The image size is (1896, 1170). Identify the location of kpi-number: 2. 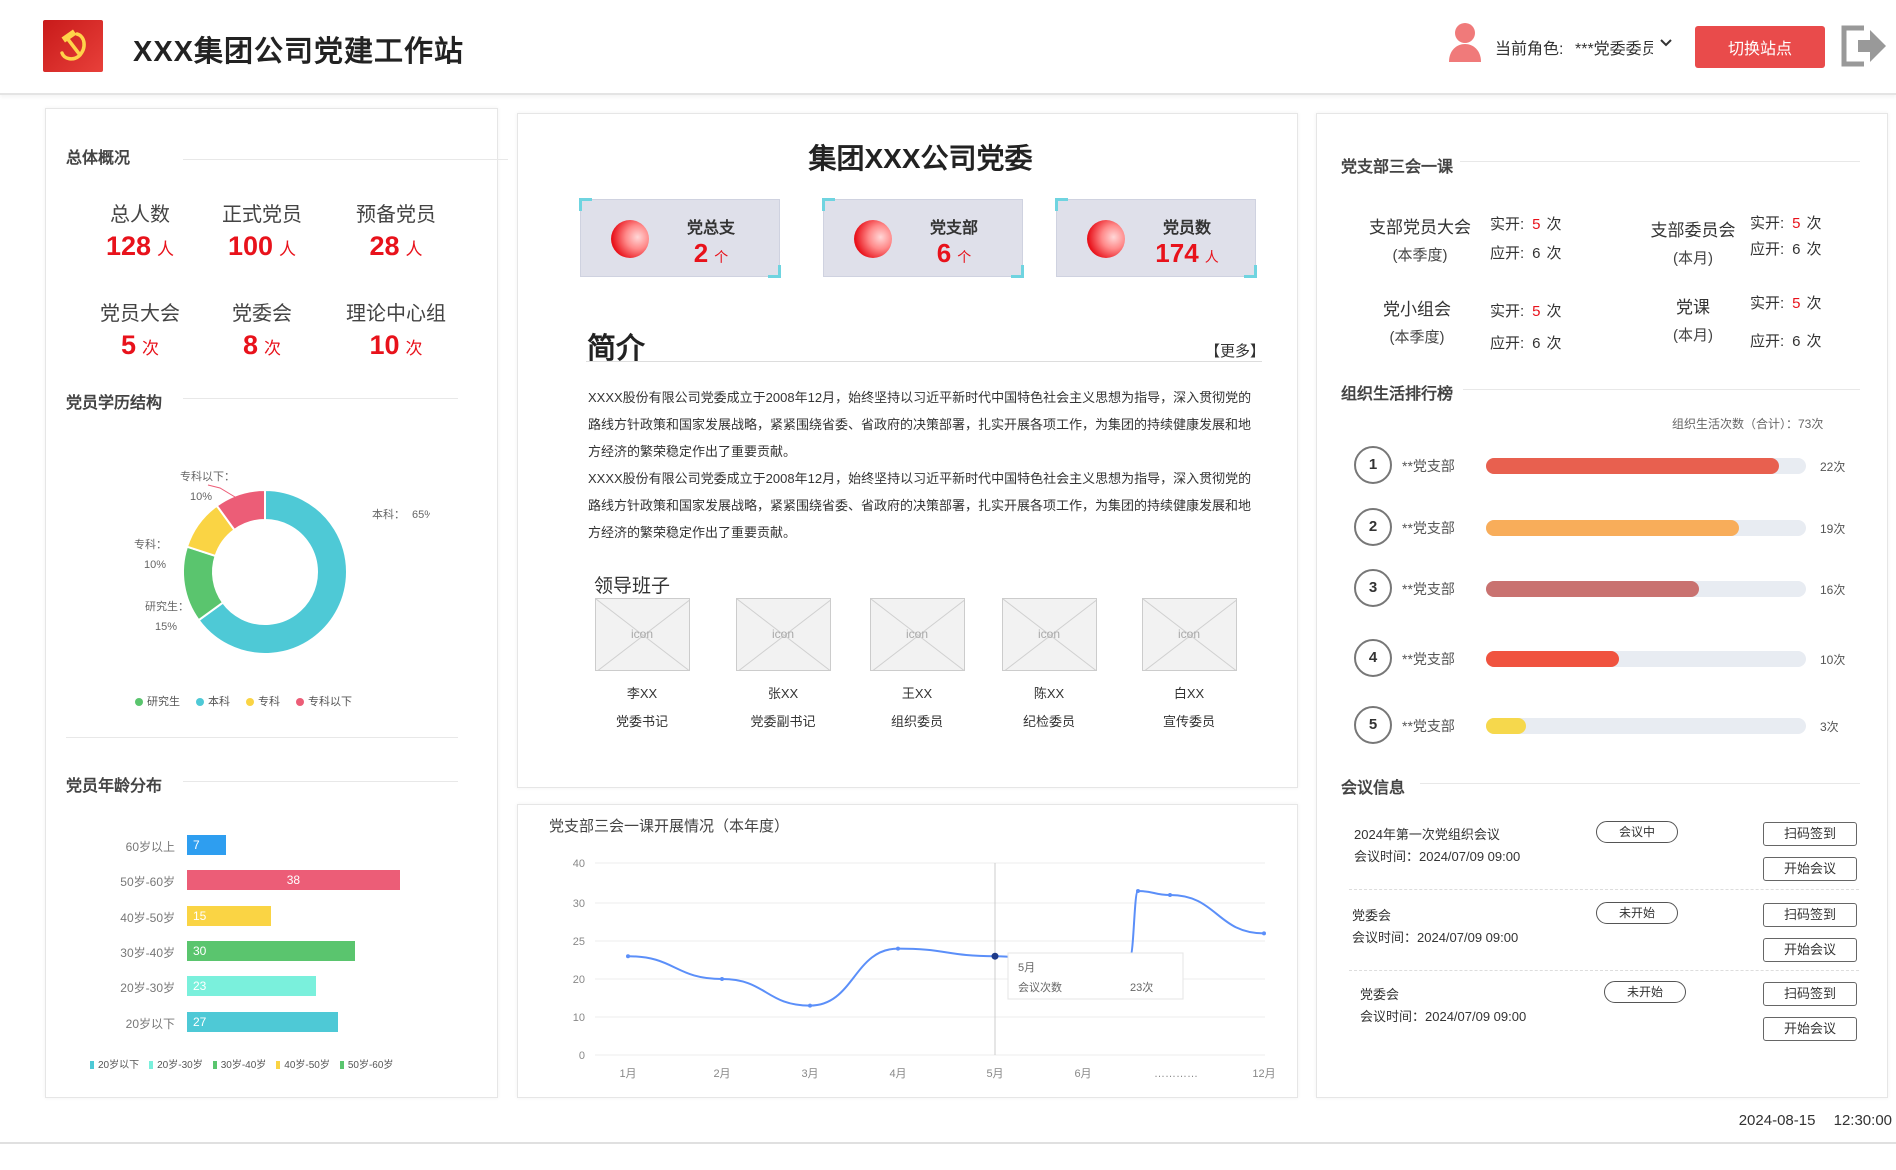
(701, 253).